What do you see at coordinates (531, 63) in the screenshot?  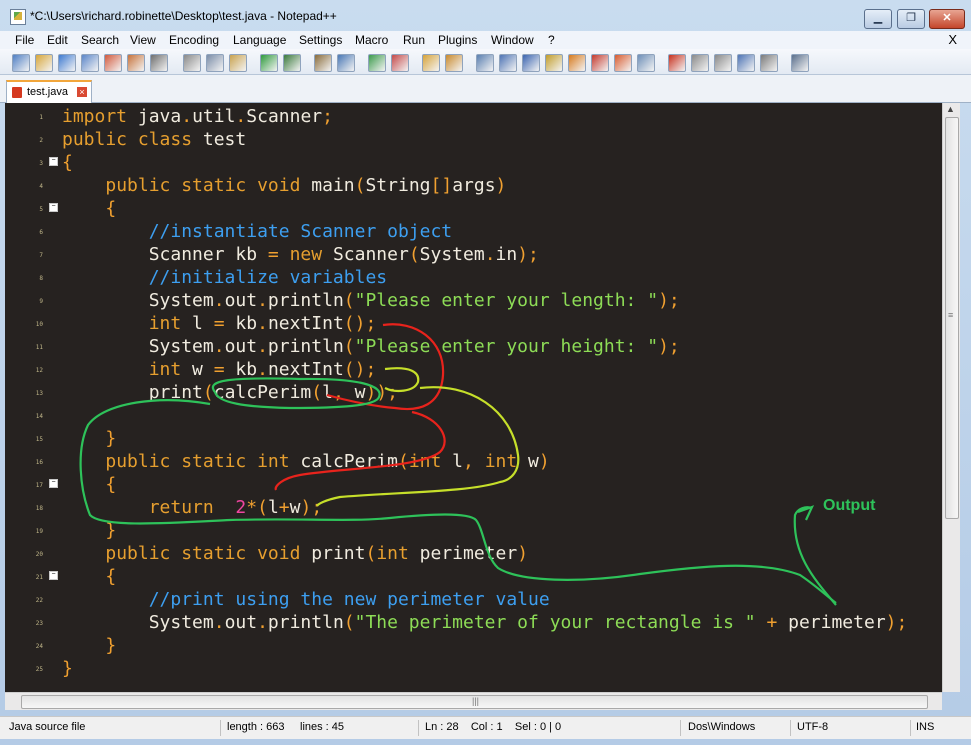 I see `indent-guide-icon` at bounding box center [531, 63].